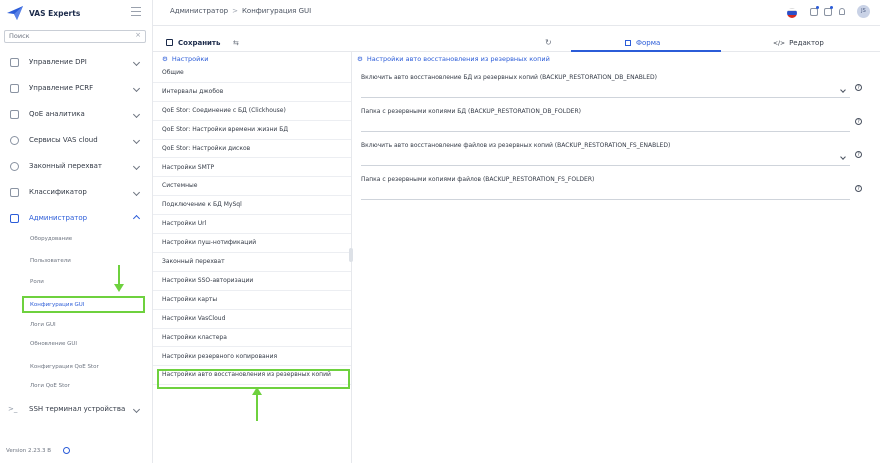 The height and width of the screenshot is (463, 880). Describe the element at coordinates (119, 288) in the screenshot. I see `arrow-down-icon` at that location.